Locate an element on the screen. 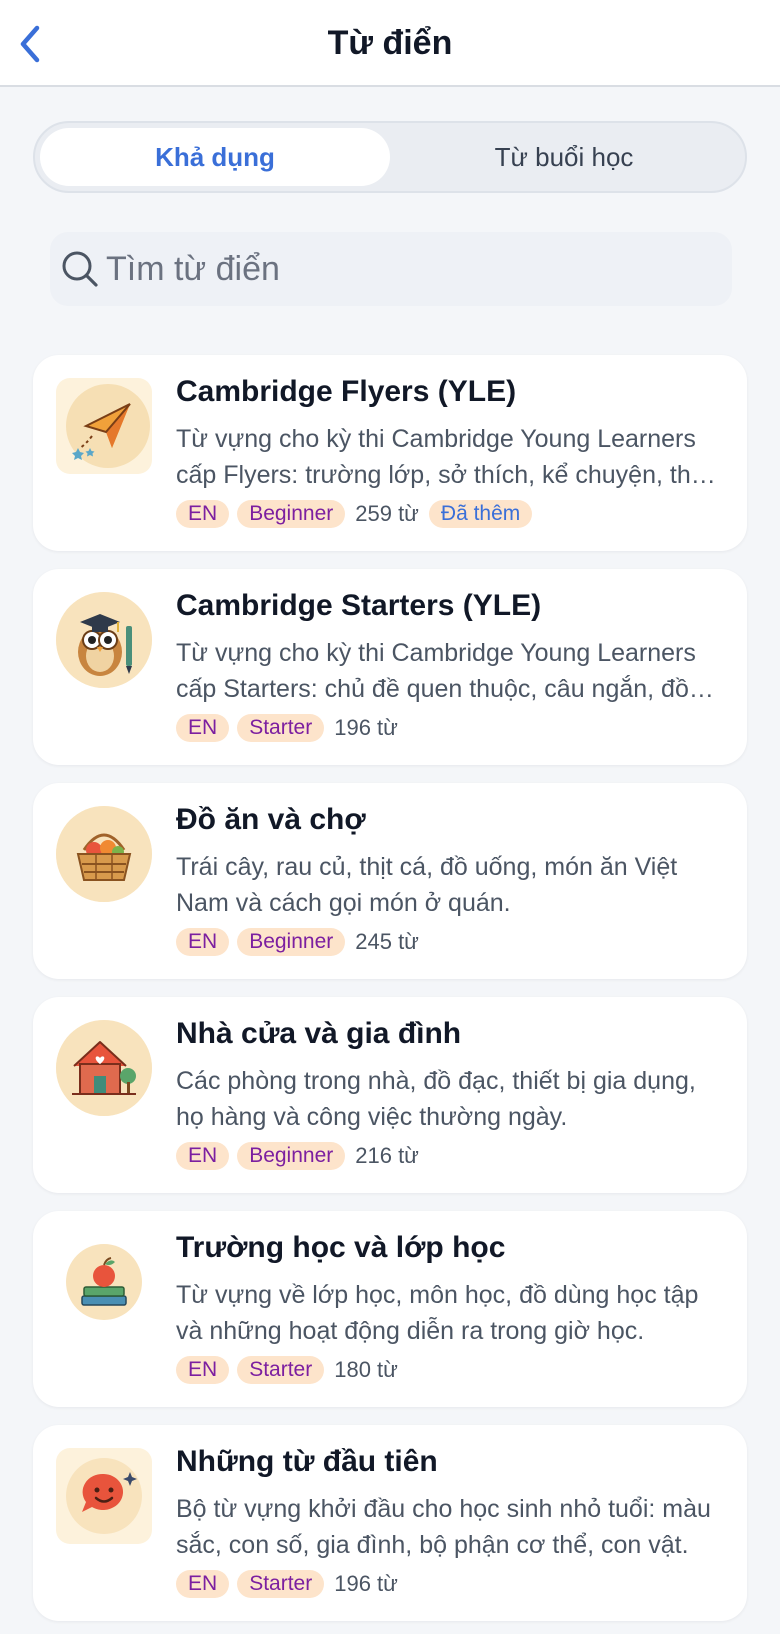  owl-icon is located at coordinates (104, 640).